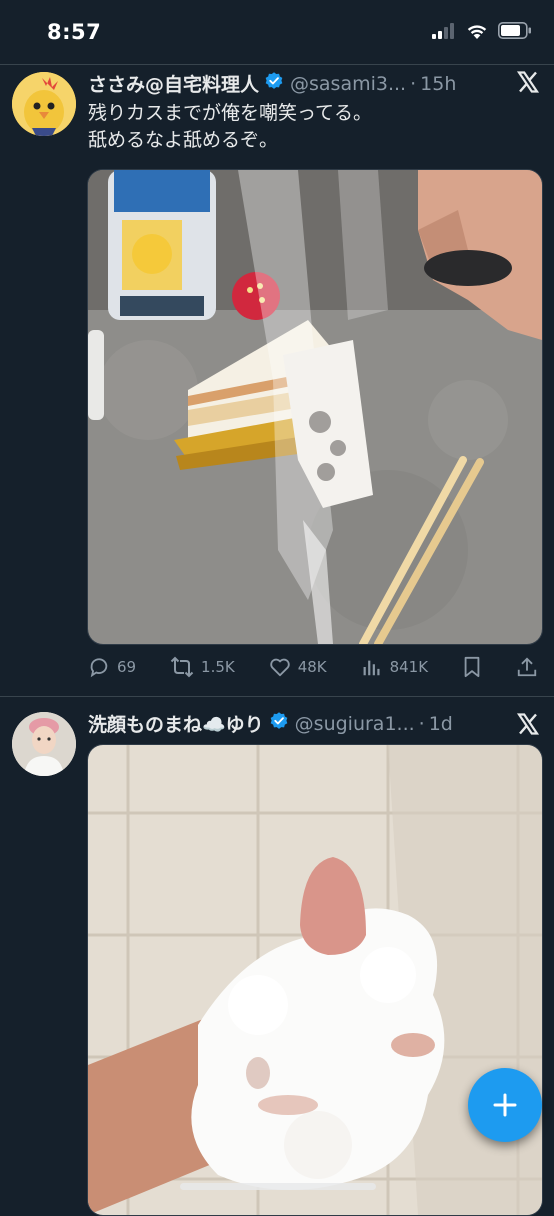  I want to click on status-time: 8:57, so click(74, 32).